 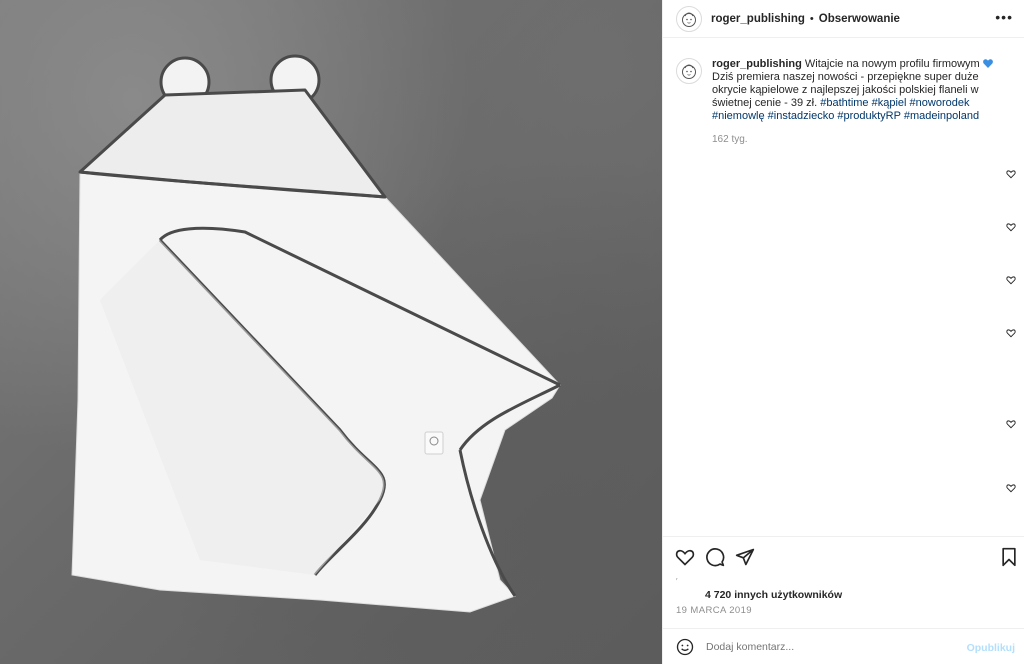 What do you see at coordinates (758, 19) in the screenshot?
I see `header-username: roger_publishing` at bounding box center [758, 19].